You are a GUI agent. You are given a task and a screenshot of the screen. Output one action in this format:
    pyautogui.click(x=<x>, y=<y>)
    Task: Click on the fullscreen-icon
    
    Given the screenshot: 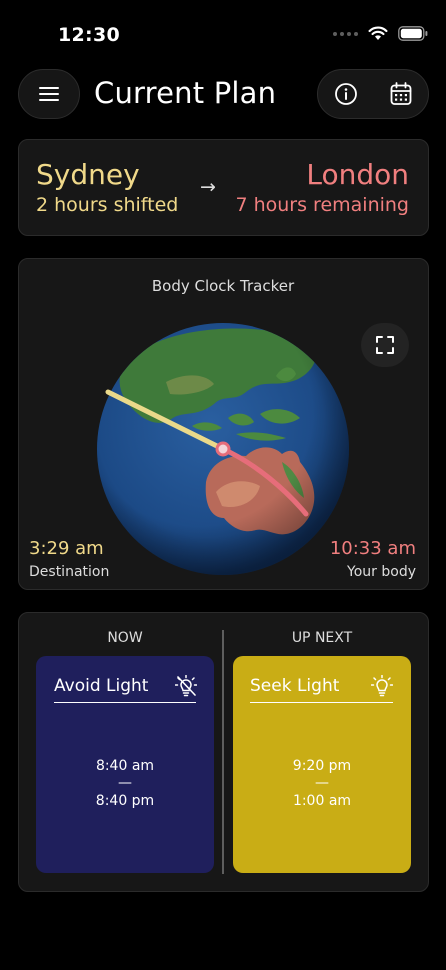 What is the action you would take?
    pyautogui.click(x=385, y=345)
    